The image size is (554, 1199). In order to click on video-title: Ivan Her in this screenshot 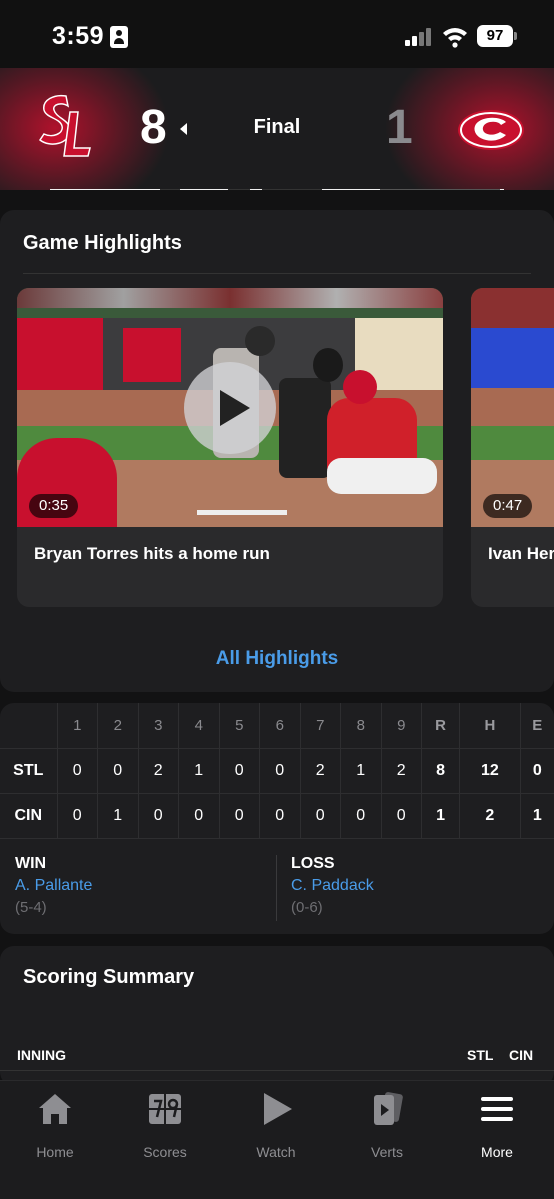, I will do `click(521, 553)`.